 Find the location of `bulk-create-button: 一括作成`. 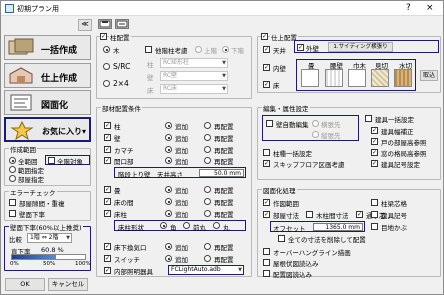

bulk-create-button: 一括作成 is located at coordinates (47, 47).